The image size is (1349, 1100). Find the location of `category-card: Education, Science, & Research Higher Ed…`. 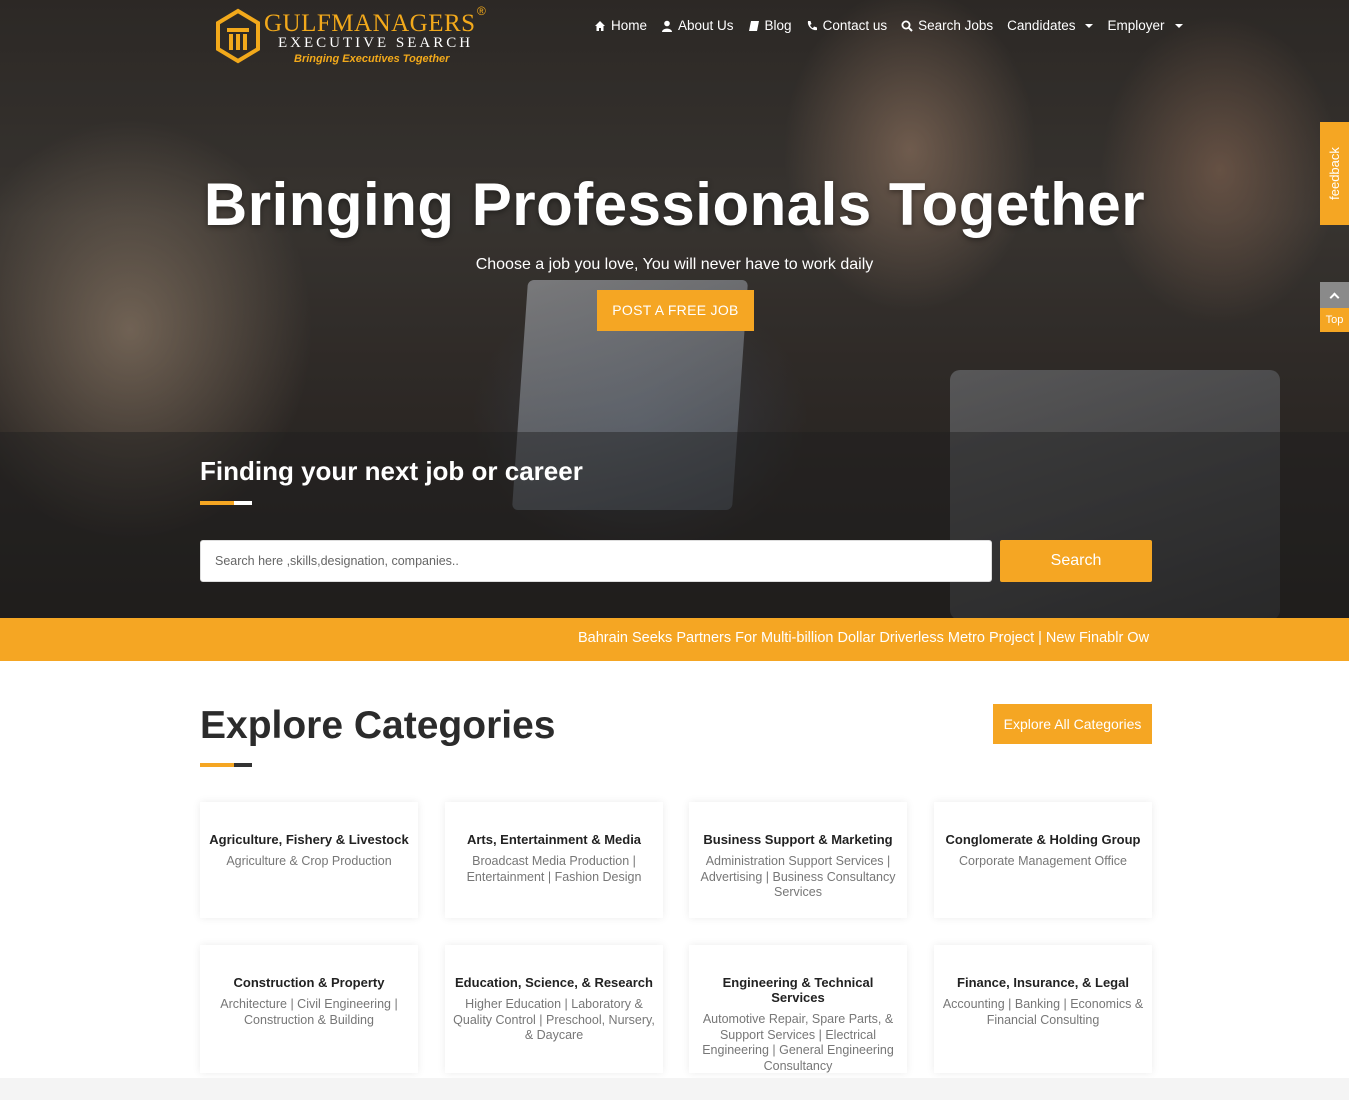

category-card: Education, Science, & Research Higher Ed… is located at coordinates (554, 1009).